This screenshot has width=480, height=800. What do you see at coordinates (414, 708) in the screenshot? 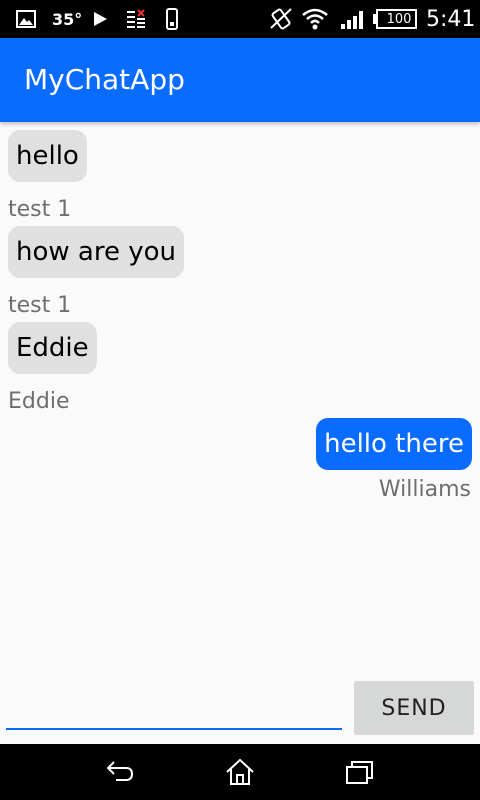
I see `send-button: SEND` at bounding box center [414, 708].